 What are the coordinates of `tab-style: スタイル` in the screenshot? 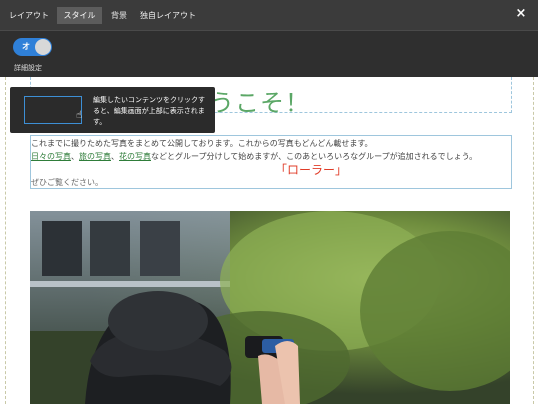 It's located at (79, 15).